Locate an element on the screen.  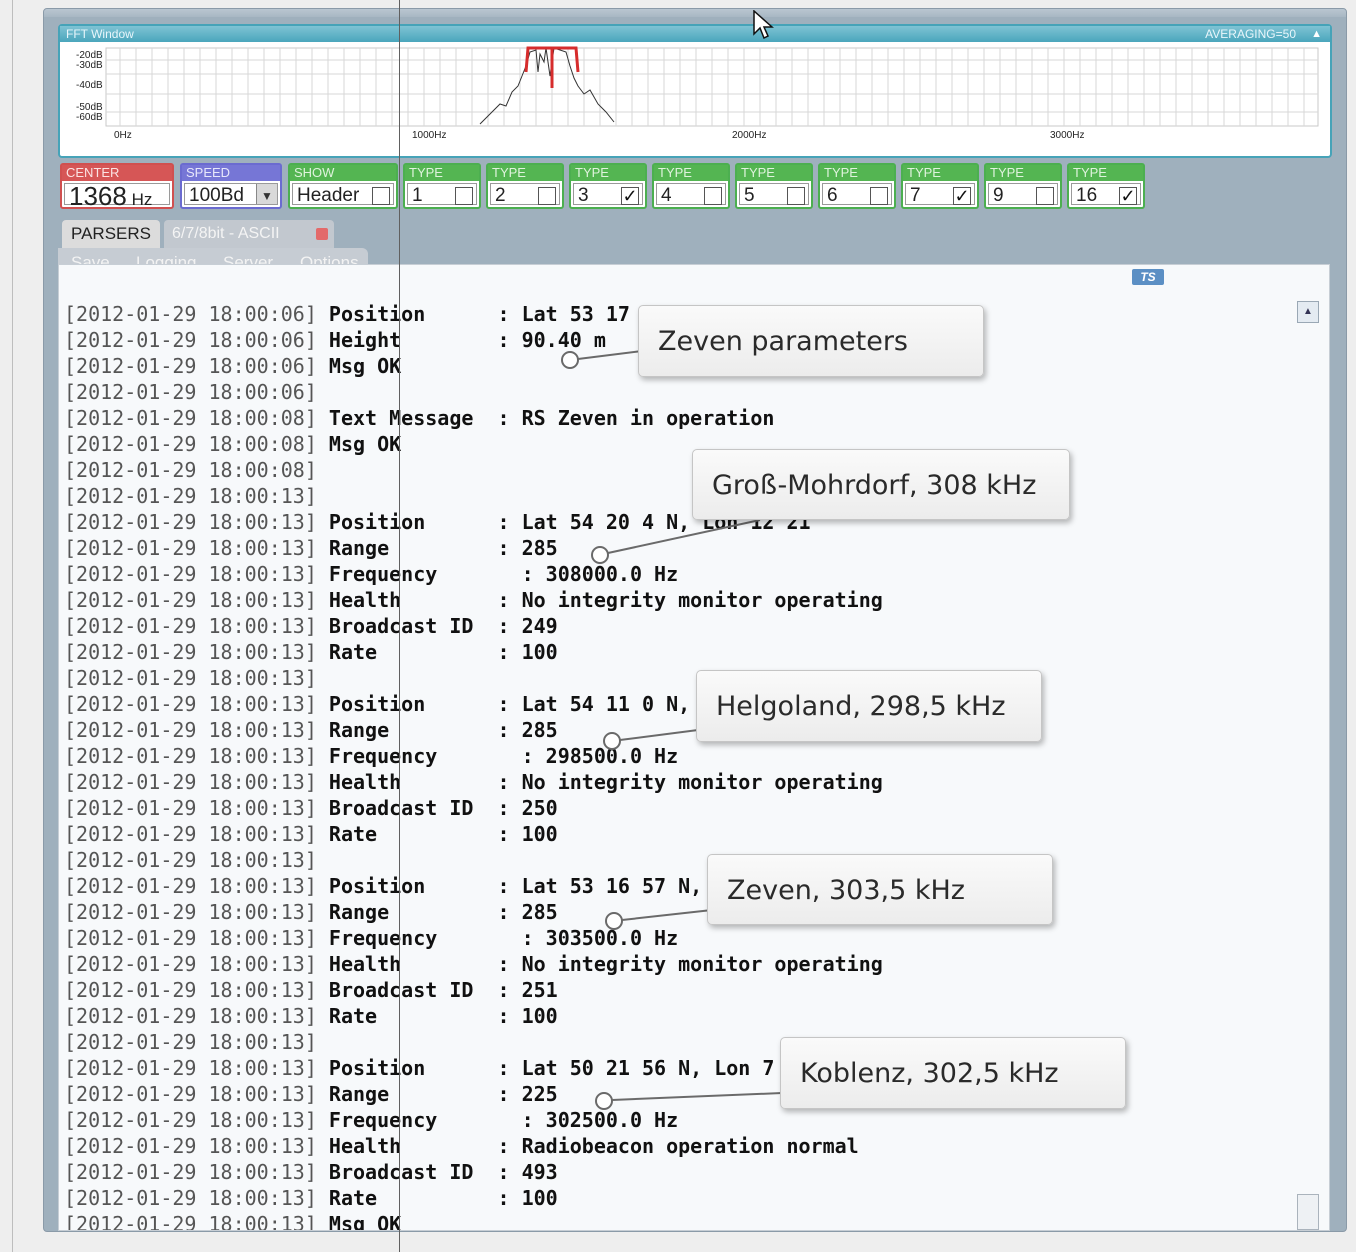
type-control-4: TYPE 4 is located at coordinates (691, 186).